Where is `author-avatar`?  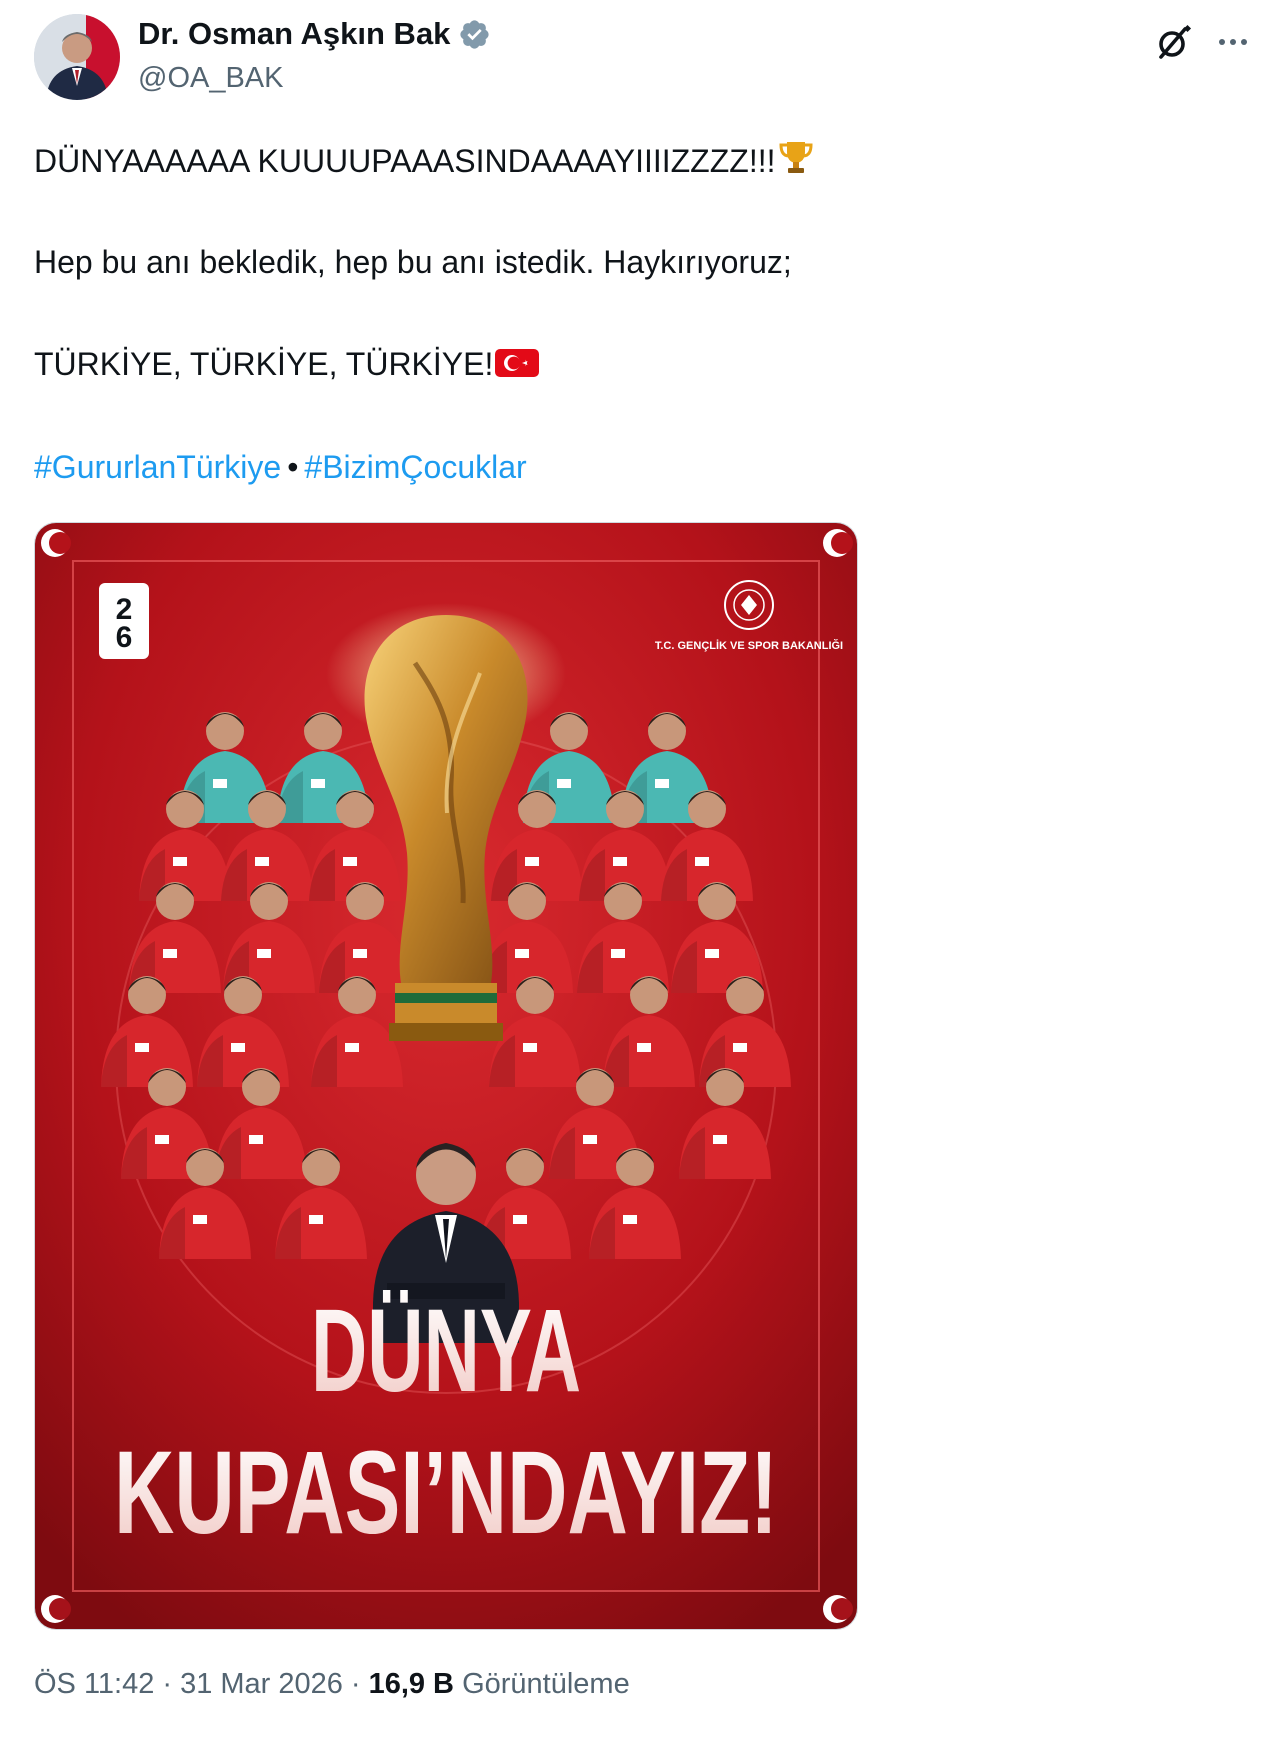
author-avatar is located at coordinates (77, 57).